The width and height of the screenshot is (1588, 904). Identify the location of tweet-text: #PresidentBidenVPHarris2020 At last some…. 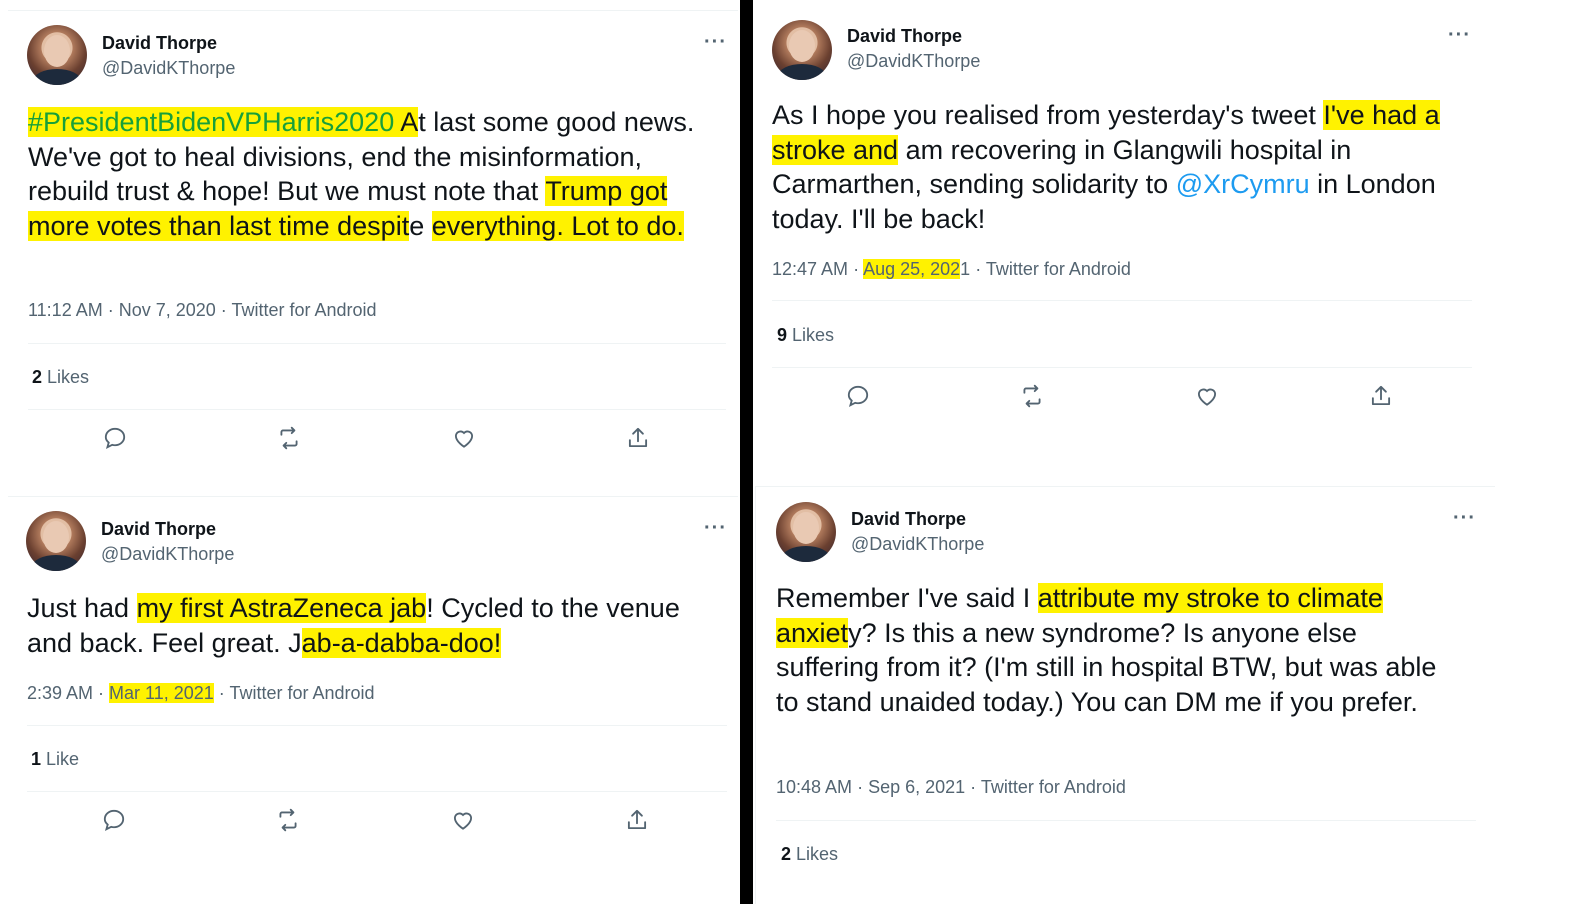
(361, 174).